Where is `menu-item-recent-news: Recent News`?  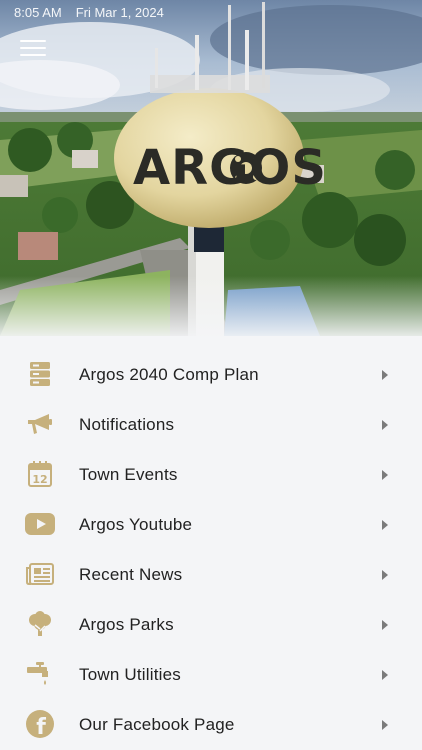
menu-item-recent-news: Recent News is located at coordinates (211, 575).